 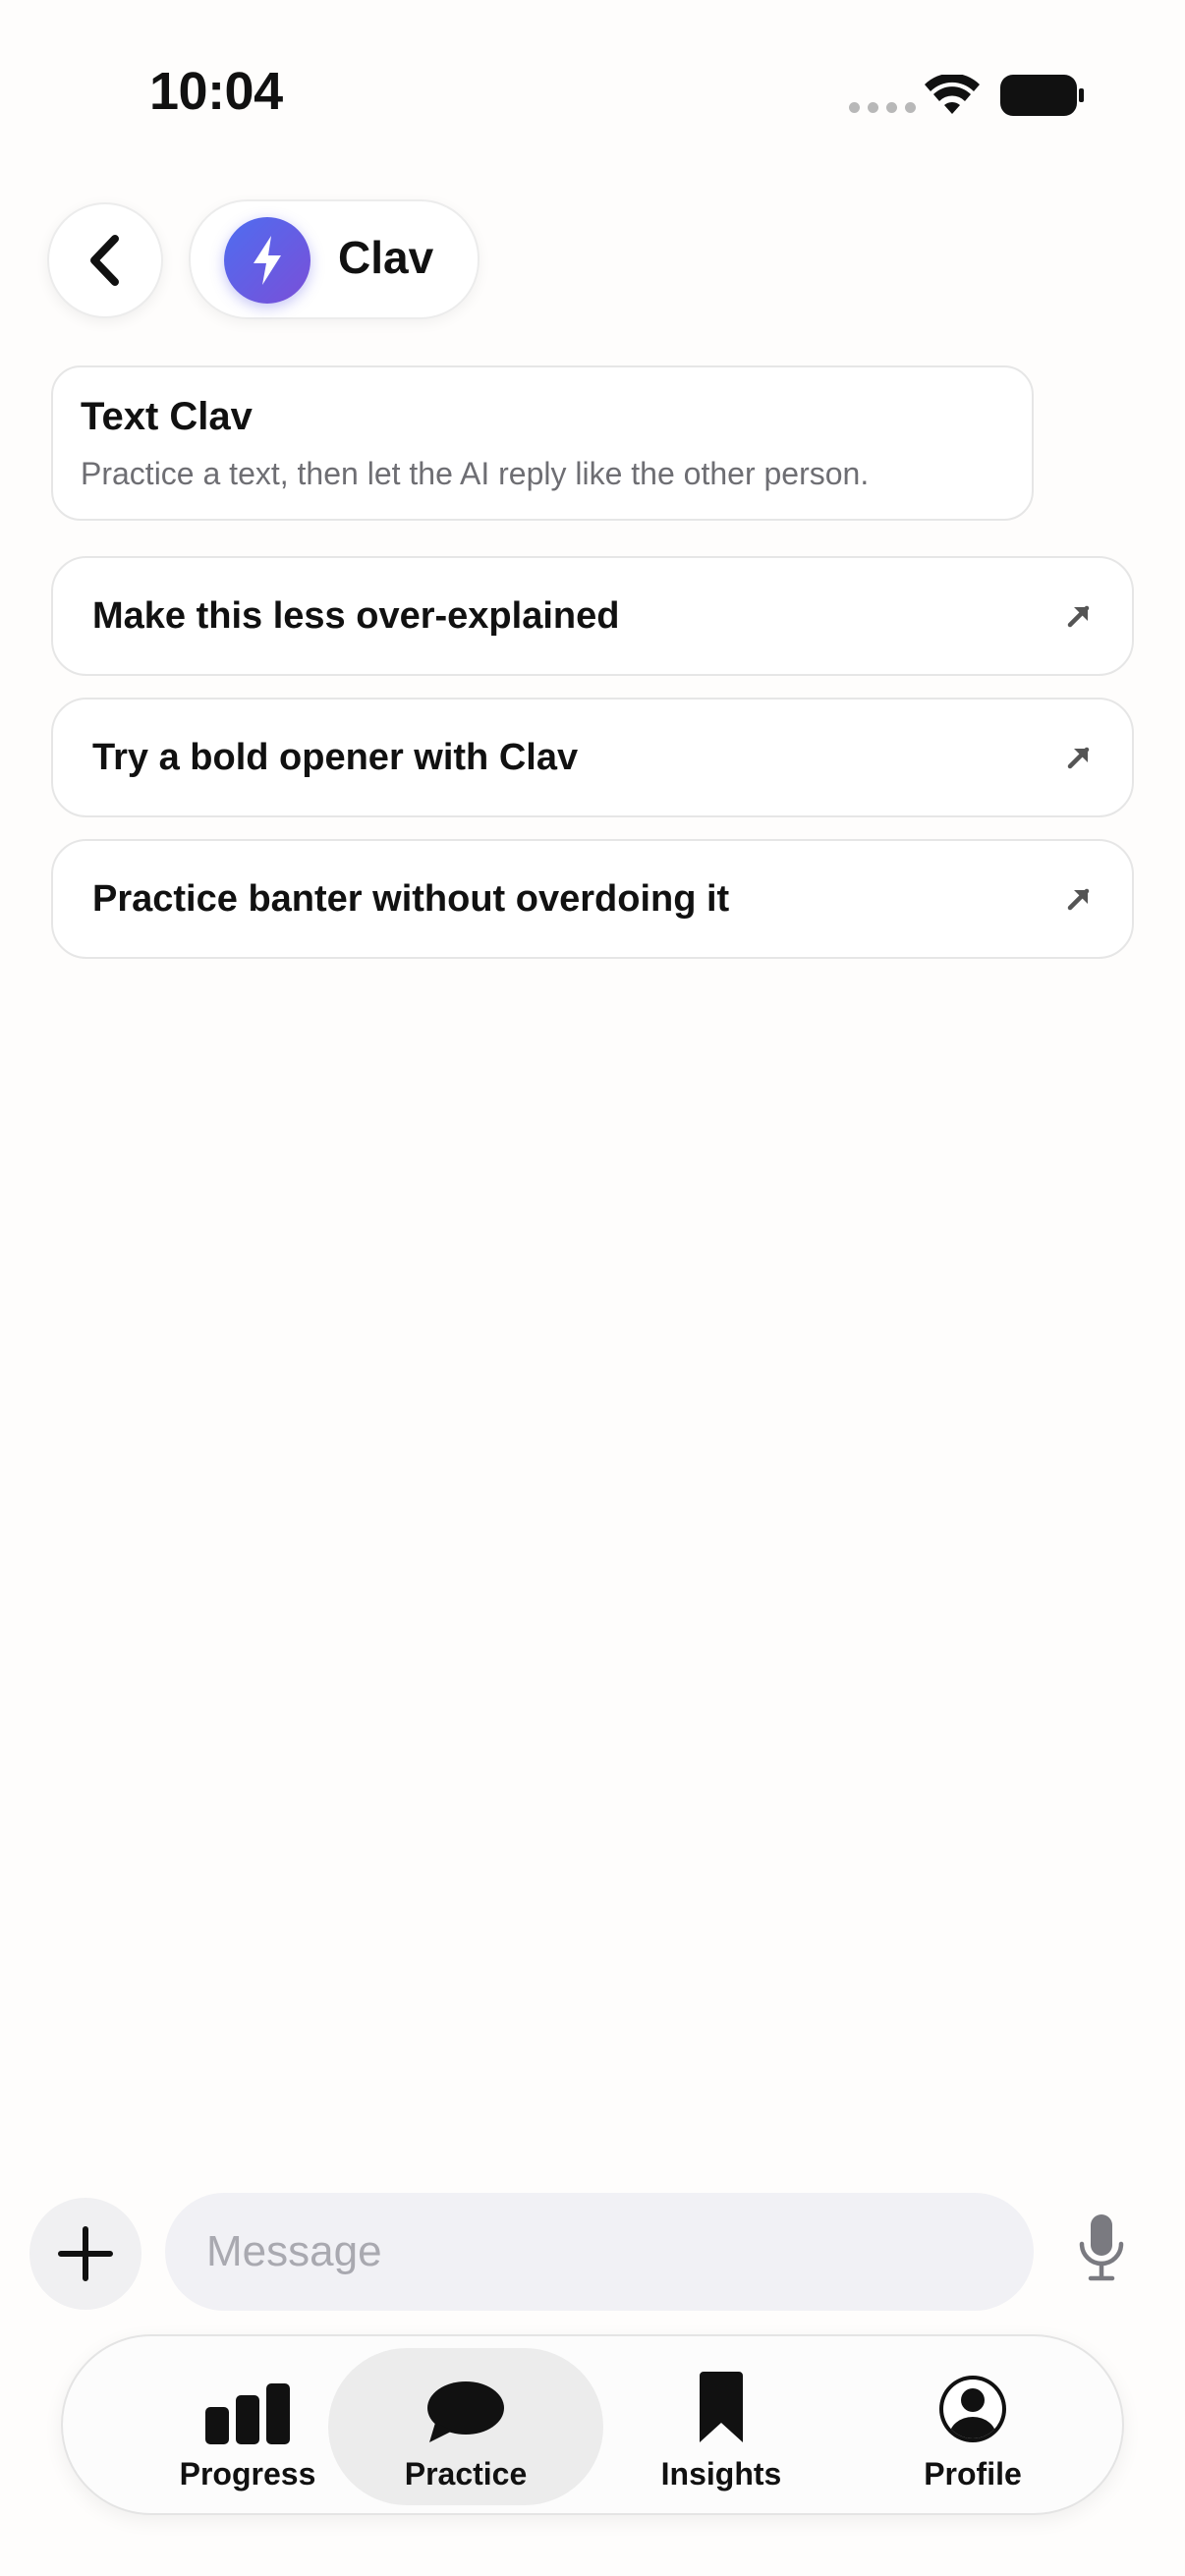 What do you see at coordinates (411, 898) in the screenshot?
I see `suggestion-label: Practice banter without overdoing it` at bounding box center [411, 898].